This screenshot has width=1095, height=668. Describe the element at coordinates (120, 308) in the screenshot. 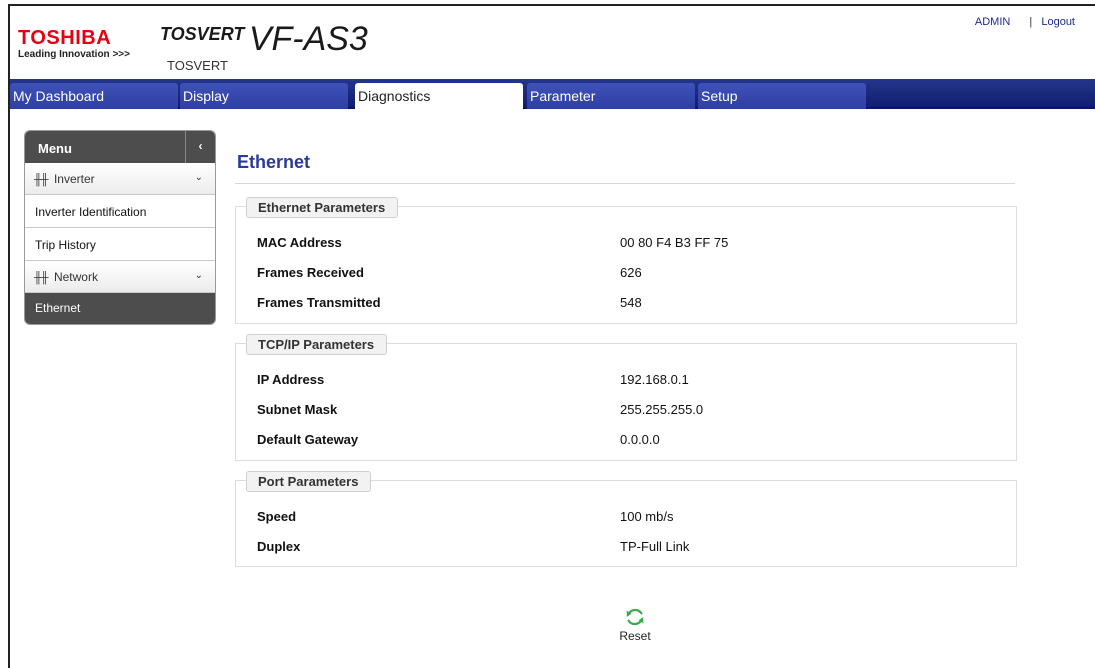

I see `sidebar-item-ethernet: Ethernet` at that location.